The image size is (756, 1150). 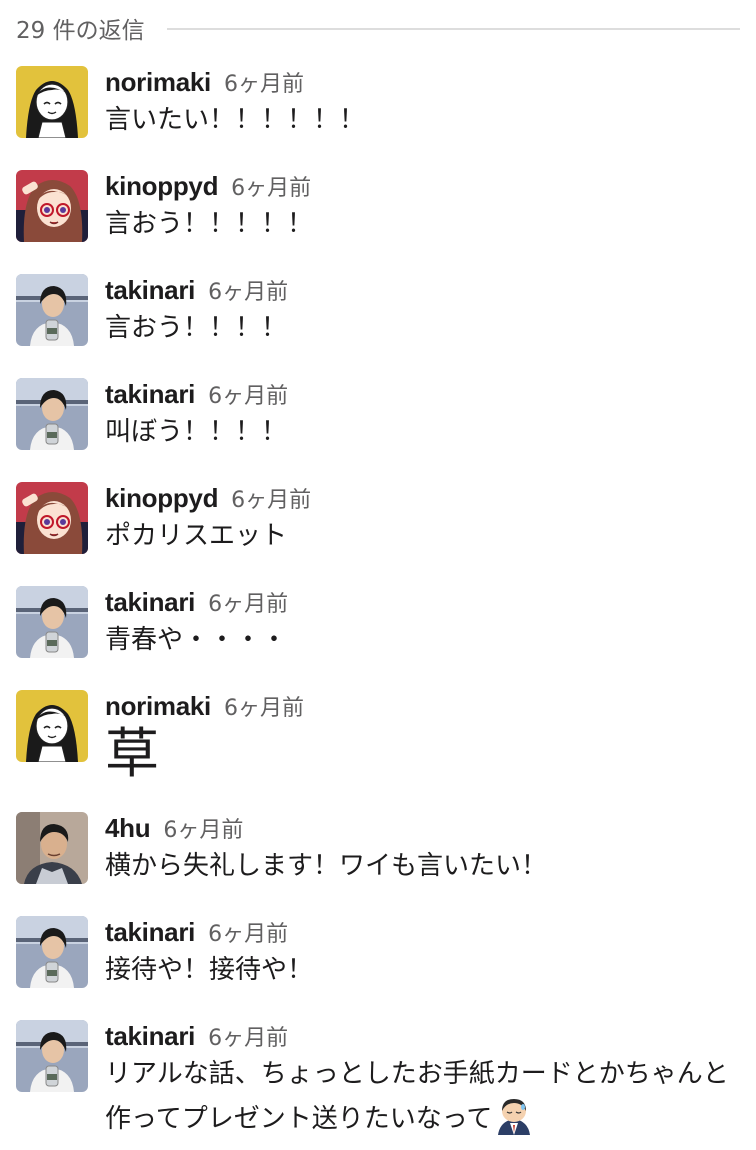 I want to click on reply-count: 29 件の返信, so click(x=80, y=31).